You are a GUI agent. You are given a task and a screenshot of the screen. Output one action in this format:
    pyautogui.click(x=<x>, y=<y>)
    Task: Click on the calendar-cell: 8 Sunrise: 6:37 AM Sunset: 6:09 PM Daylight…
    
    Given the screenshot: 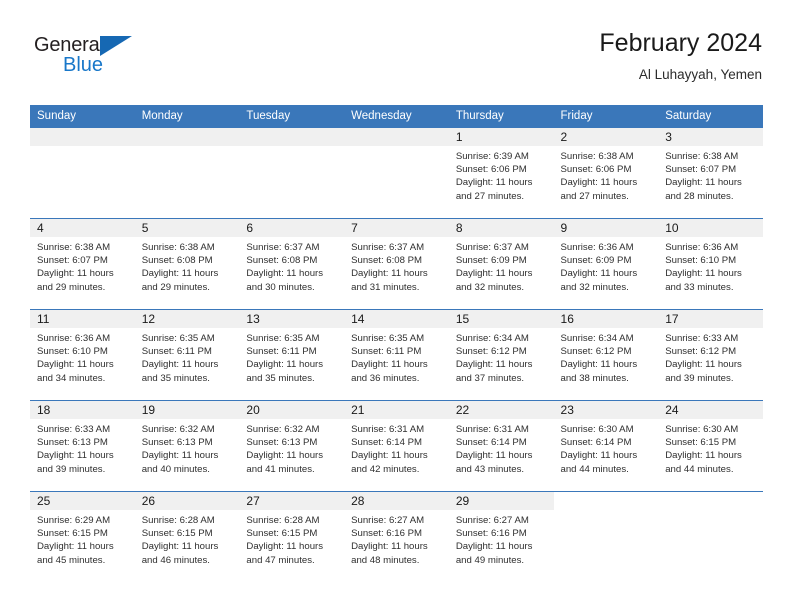 What is the action you would take?
    pyautogui.click(x=501, y=264)
    